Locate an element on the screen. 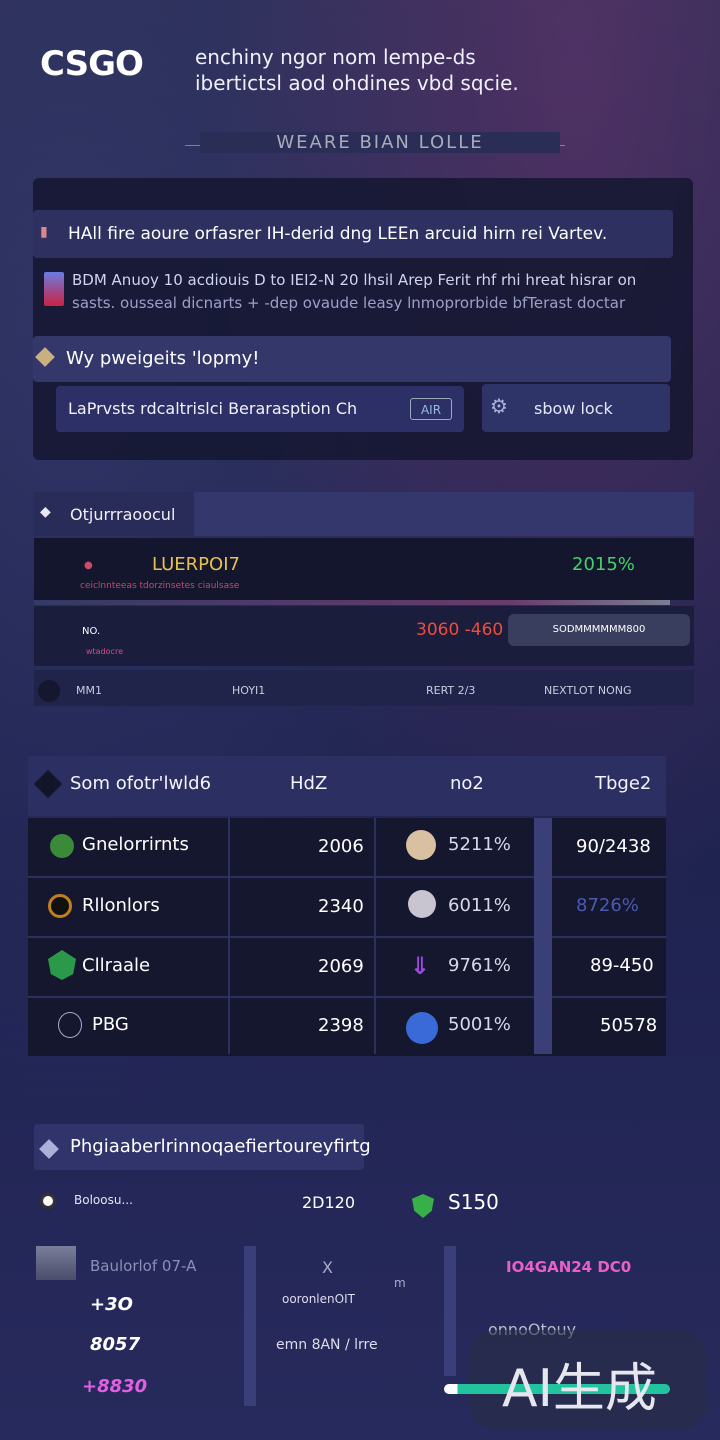 The image size is (720, 1440). team-percentage: 5211% is located at coordinates (479, 844).